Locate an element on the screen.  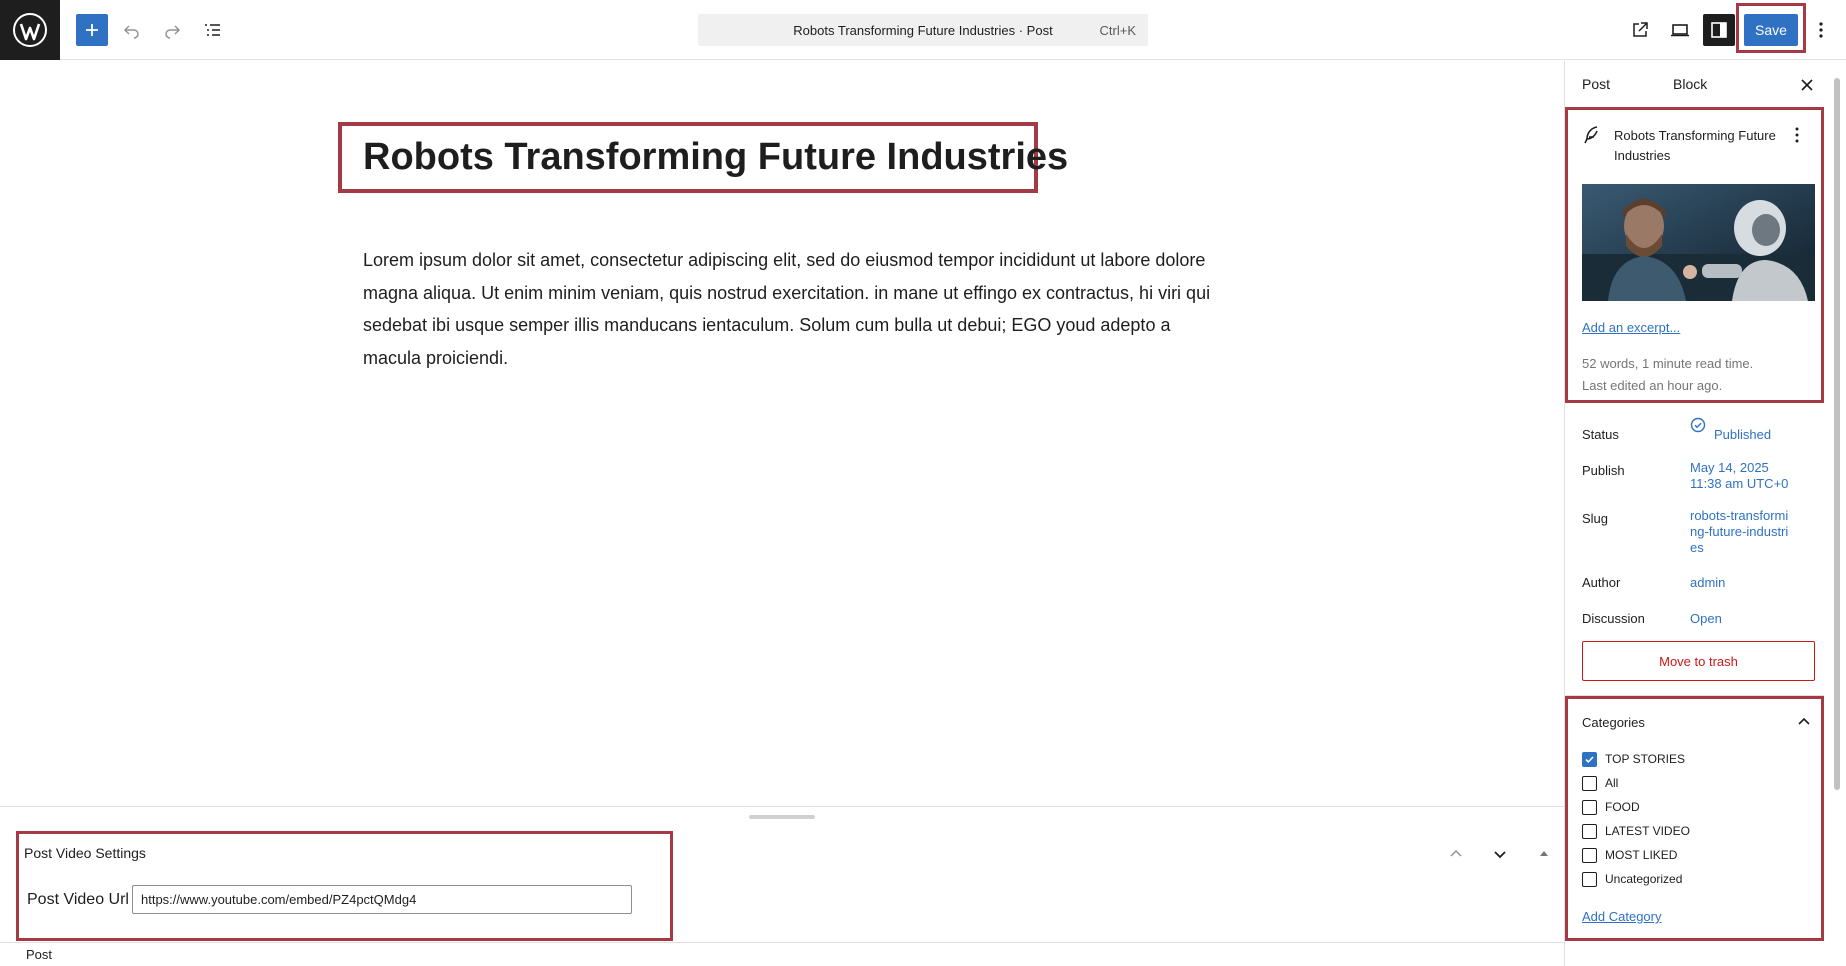
category-label: FOOD is located at coordinates (1622, 807).